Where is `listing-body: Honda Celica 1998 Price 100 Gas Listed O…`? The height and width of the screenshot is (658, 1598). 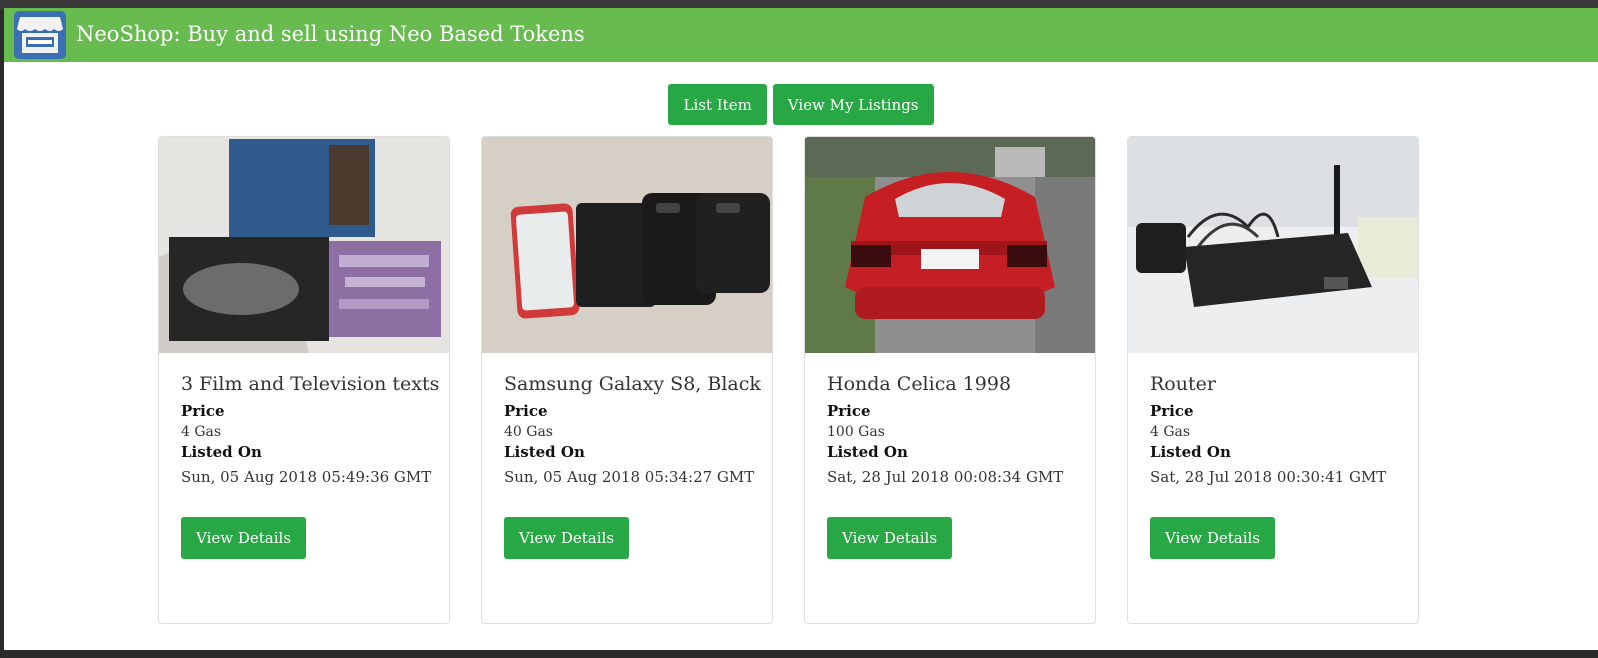 listing-body: Honda Celica 1998 Price 100 Gas Listed O… is located at coordinates (956, 432).